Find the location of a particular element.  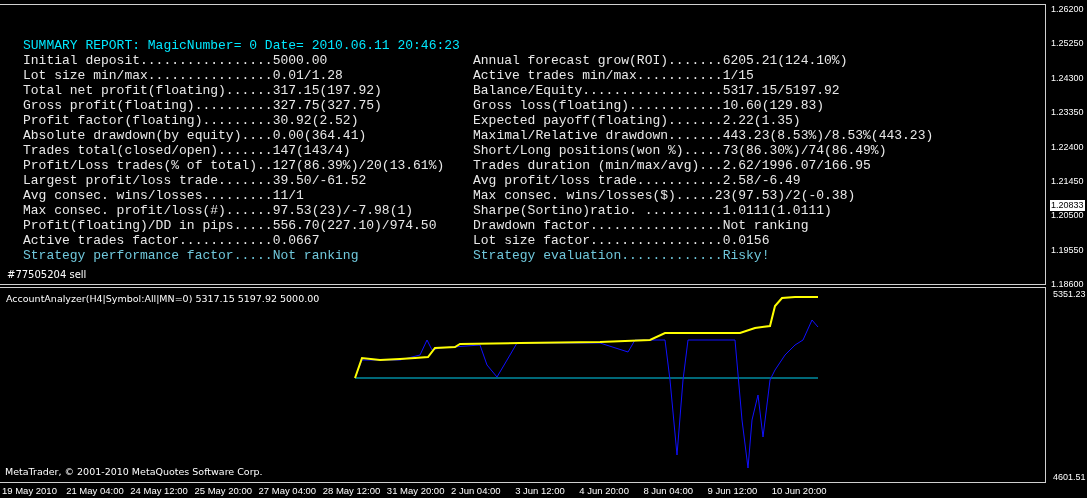

time-axis-label: 31 May 20:00 is located at coordinates (416, 491).